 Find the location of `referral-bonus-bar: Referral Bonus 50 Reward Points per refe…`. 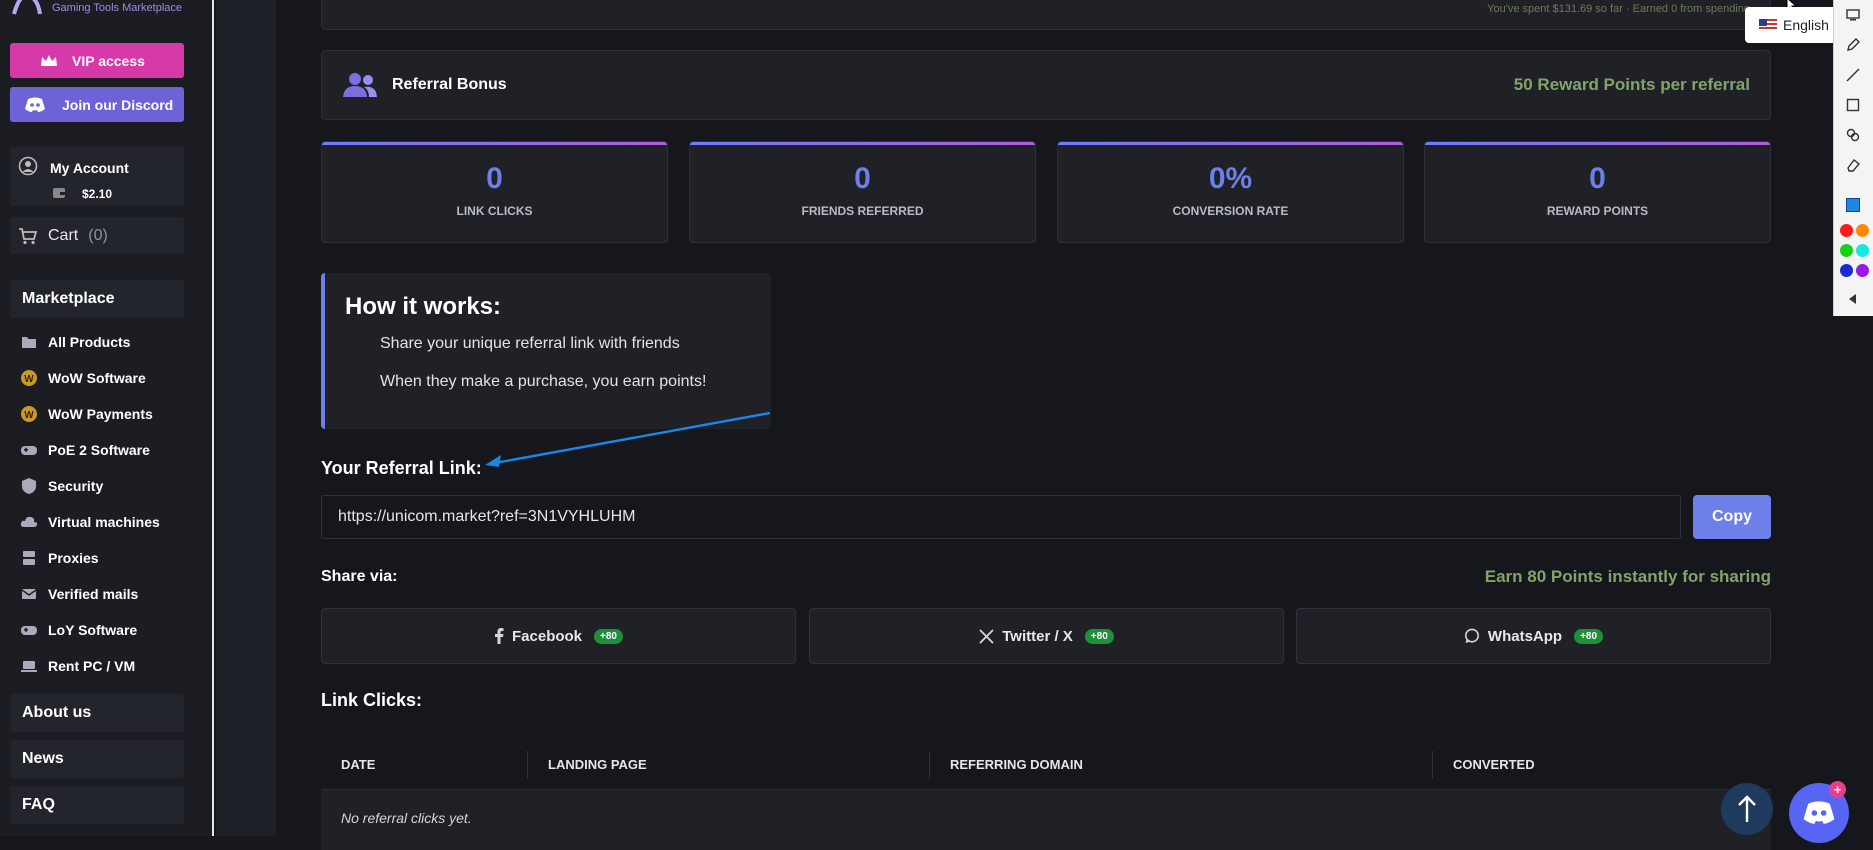

referral-bonus-bar: Referral Bonus 50 Reward Points per refe… is located at coordinates (1046, 85).